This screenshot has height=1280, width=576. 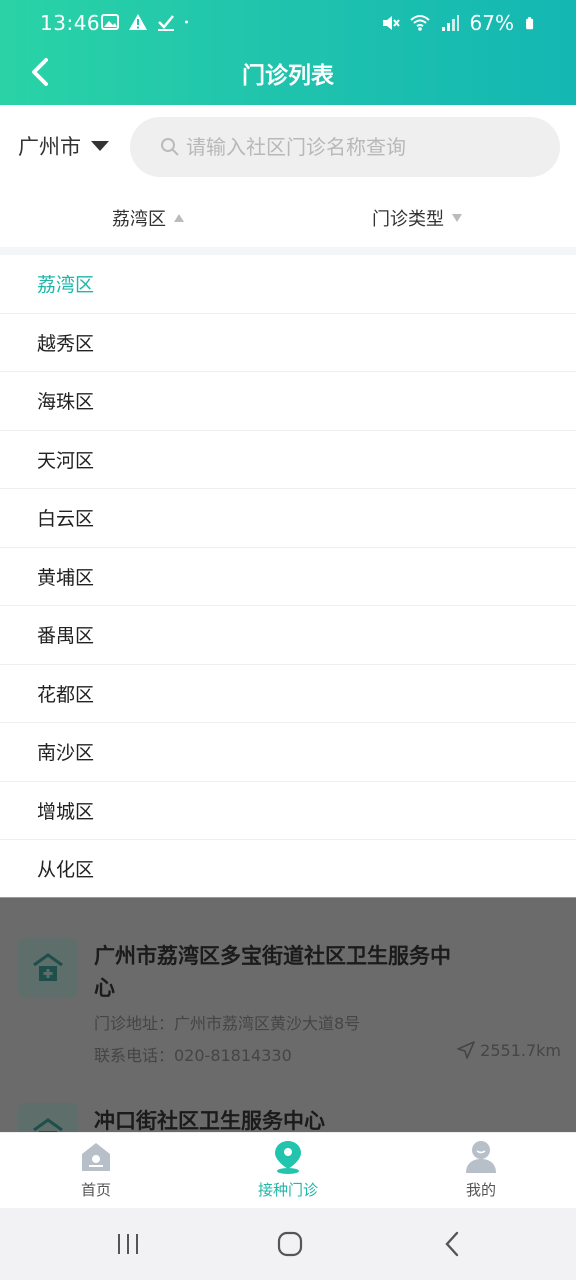 I want to click on caret-down-icon, so click(x=100, y=146).